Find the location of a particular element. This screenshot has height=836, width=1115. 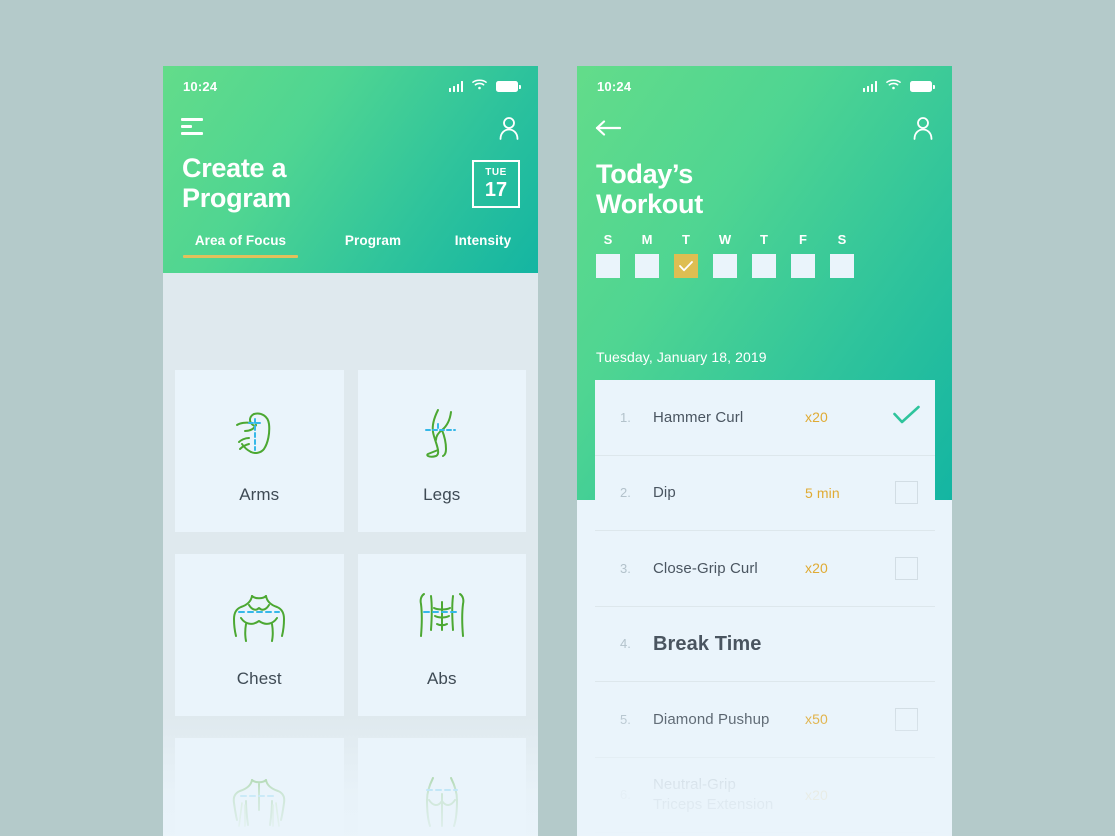

checkmark-icon is located at coordinates (906, 417).